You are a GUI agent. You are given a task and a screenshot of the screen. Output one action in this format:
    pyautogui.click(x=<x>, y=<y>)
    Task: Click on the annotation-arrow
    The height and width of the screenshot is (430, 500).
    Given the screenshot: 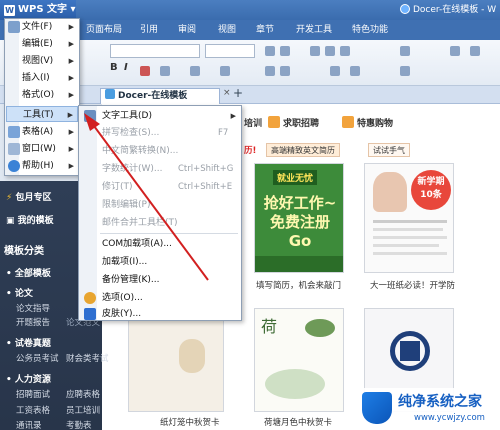 What is the action you would take?
    pyautogui.click(x=146, y=197)
    